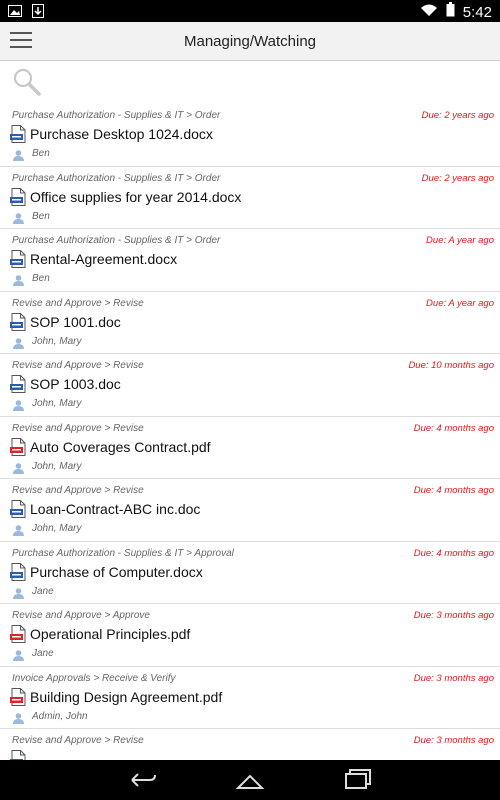 The height and width of the screenshot is (800, 500). What do you see at coordinates (357, 780) in the screenshot?
I see `recent-apps-icon` at bounding box center [357, 780].